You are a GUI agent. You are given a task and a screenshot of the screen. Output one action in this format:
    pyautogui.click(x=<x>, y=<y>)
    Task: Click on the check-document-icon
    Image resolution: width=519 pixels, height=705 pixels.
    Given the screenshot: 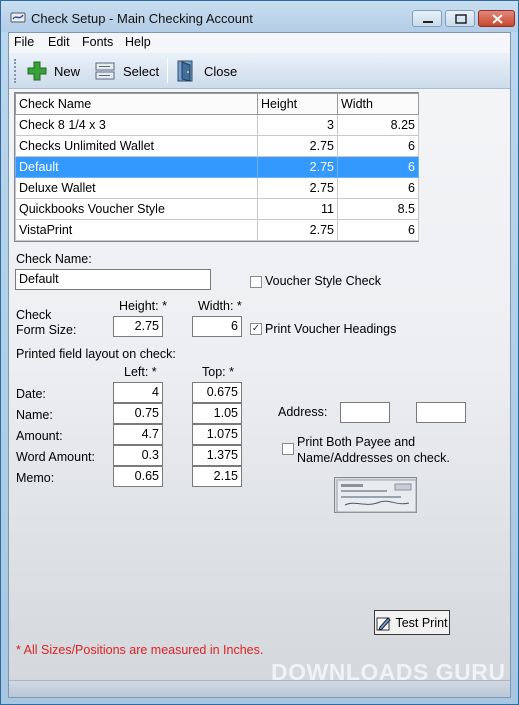 What is the action you would take?
    pyautogui.click(x=105, y=71)
    